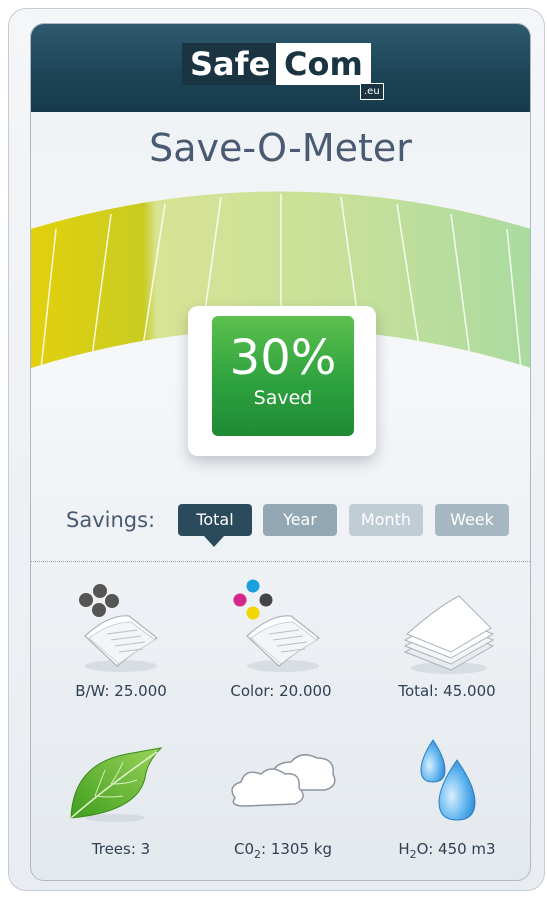 This screenshot has width=547, height=899. Describe the element at coordinates (404, 849) in the screenshot. I see `h2o-prefix: H` at that location.